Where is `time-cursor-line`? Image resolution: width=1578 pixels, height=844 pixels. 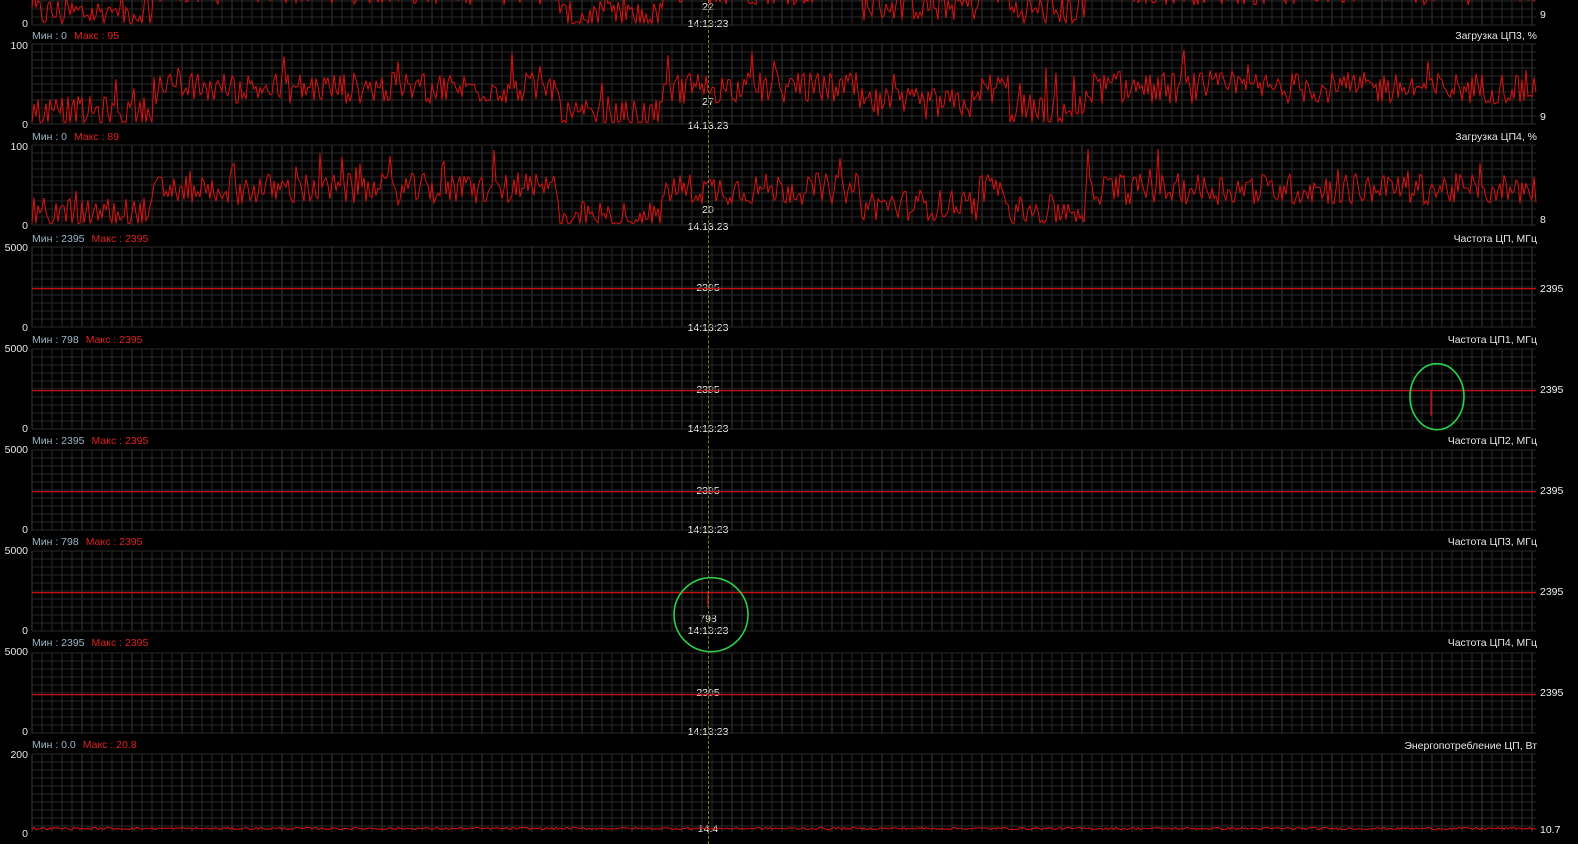
time-cursor-line is located at coordinates (708, 422).